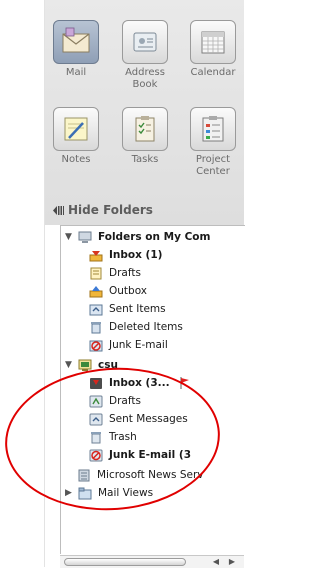 The width and height of the screenshot is (320, 568). What do you see at coordinates (96, 327) in the screenshot?
I see `deleted-items-icon` at bounding box center [96, 327].